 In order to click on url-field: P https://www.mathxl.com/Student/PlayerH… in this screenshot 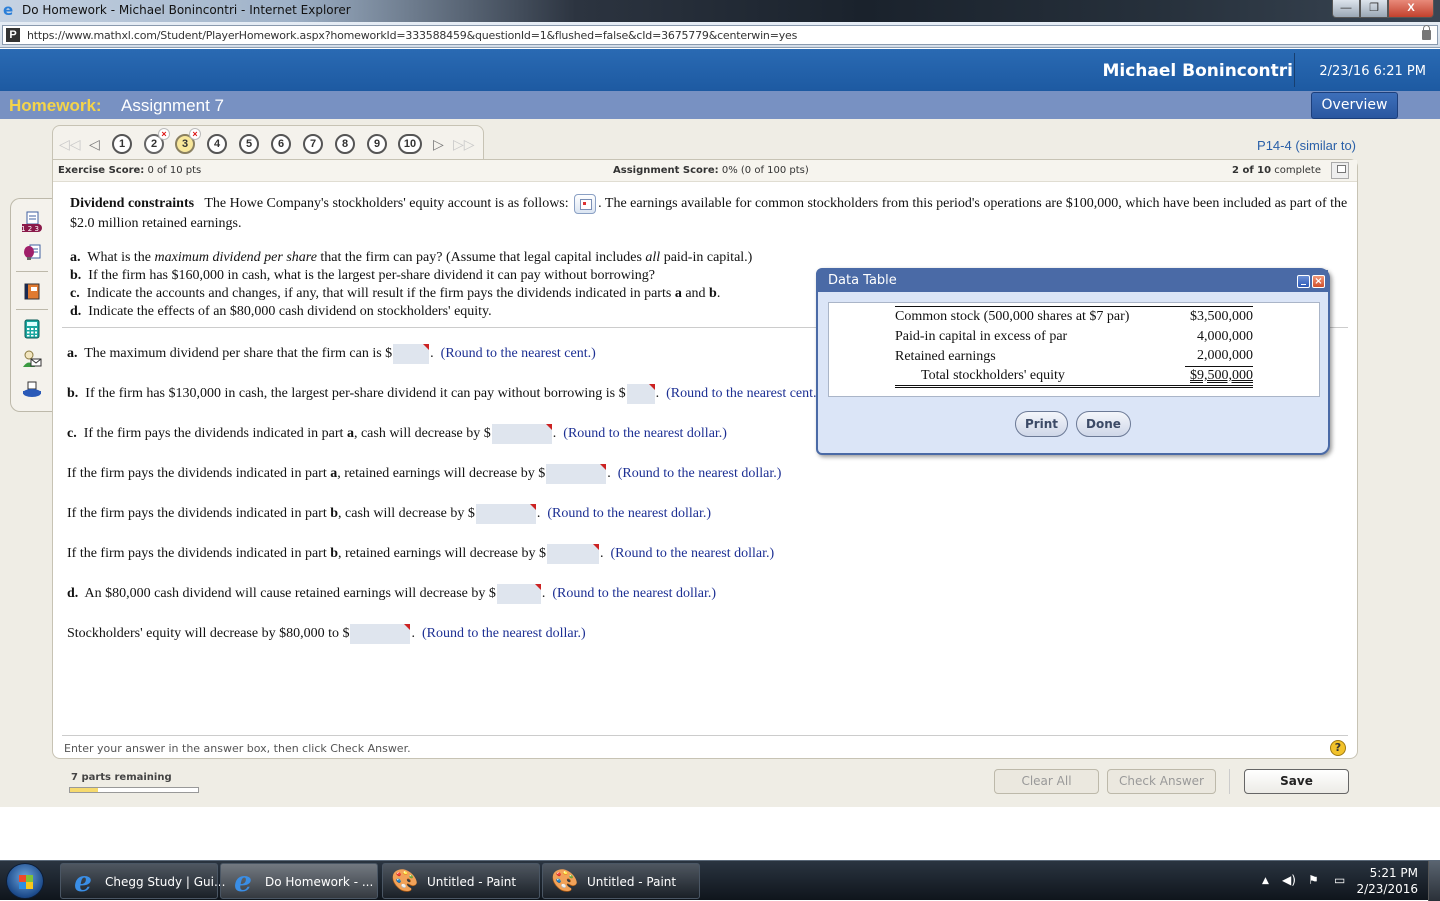, I will do `click(720, 35)`.